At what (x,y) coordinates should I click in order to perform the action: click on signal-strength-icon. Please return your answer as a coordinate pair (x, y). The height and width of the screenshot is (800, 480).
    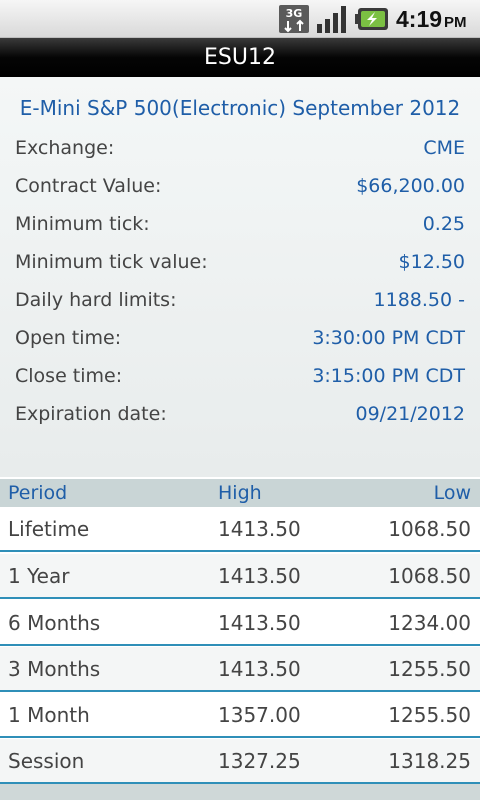
    Looking at the image, I should click on (331, 19).